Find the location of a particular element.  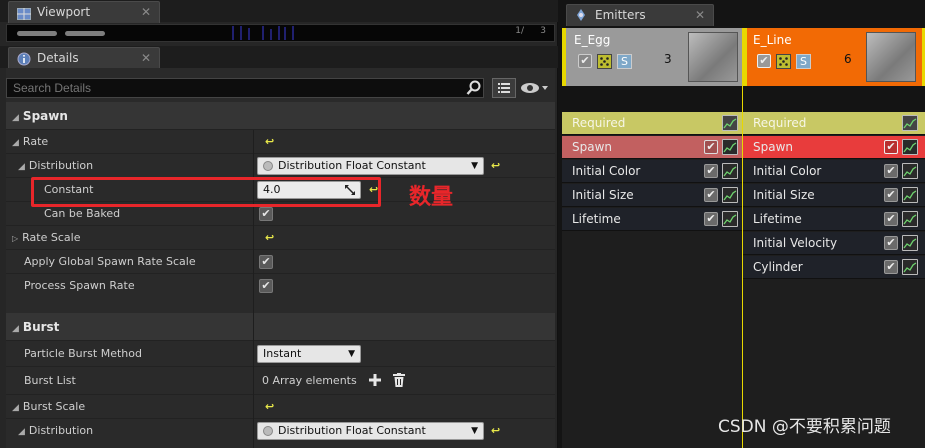

viewport-pill is located at coordinates (85, 33).